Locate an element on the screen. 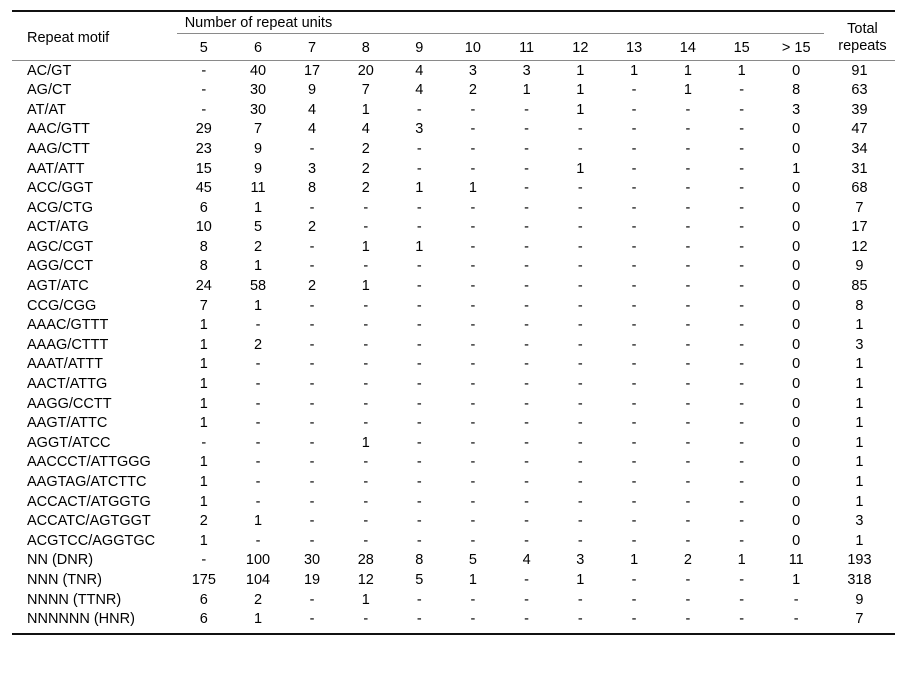  table-bottom-rule is located at coordinates (453, 632).